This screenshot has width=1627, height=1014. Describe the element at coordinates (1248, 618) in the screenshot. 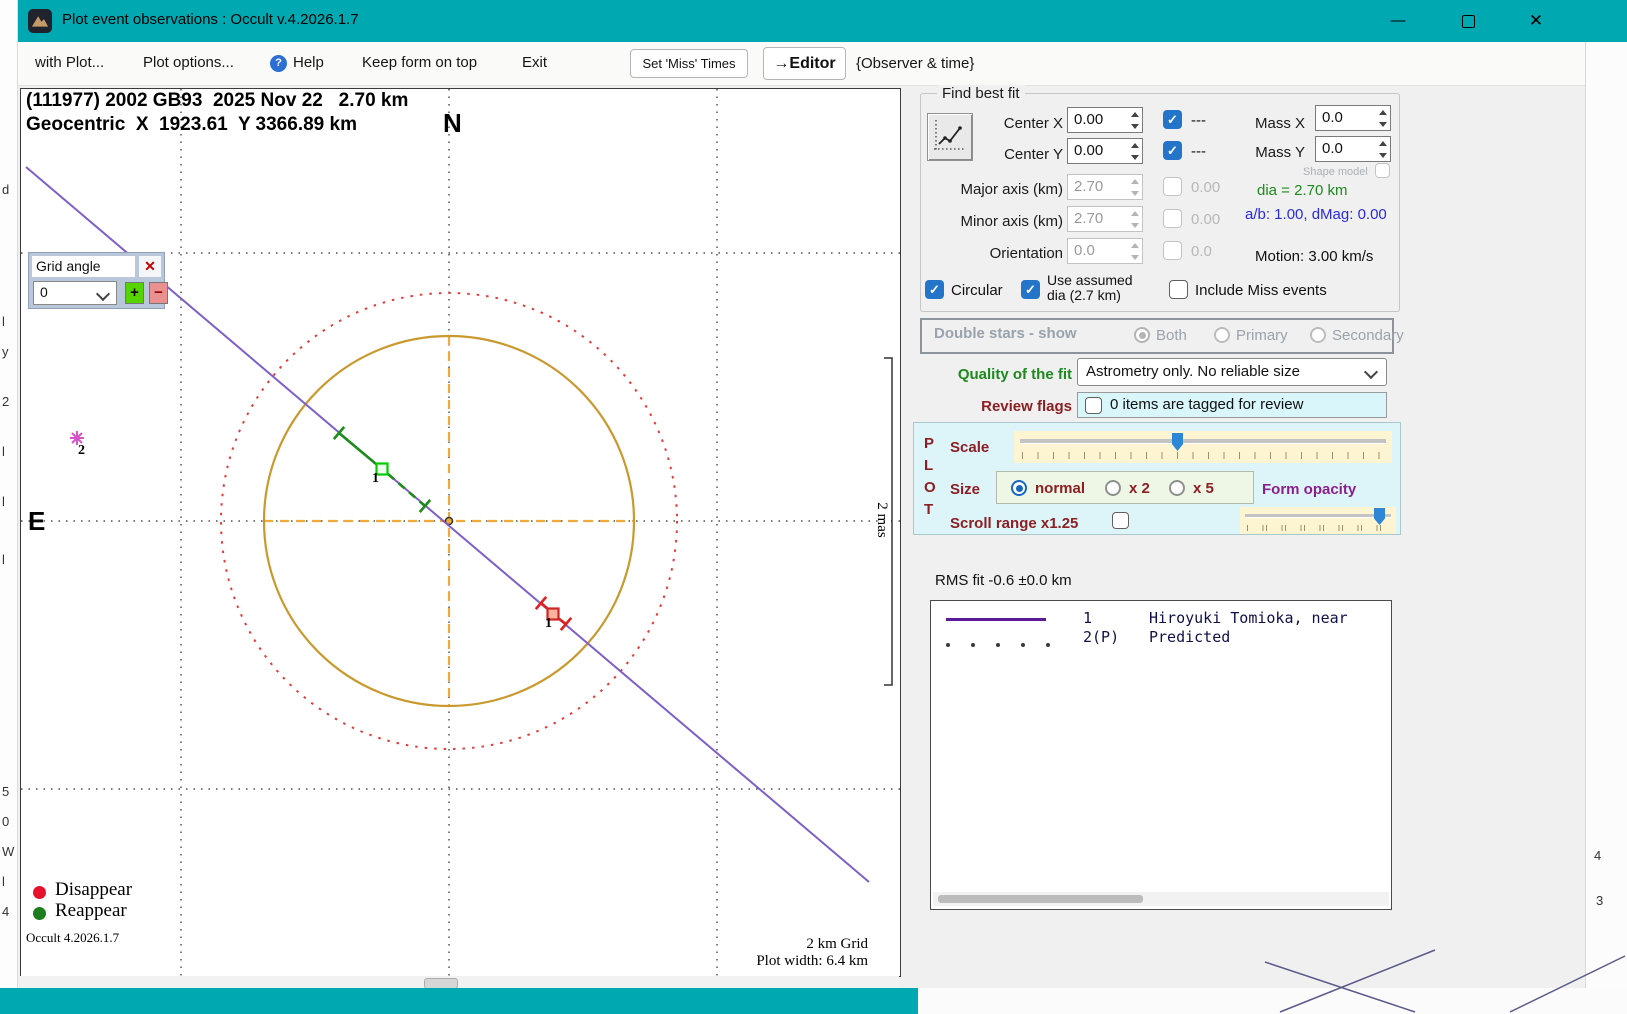

I see `observation-row-name: Hiroyuki Tomioka, near` at that location.